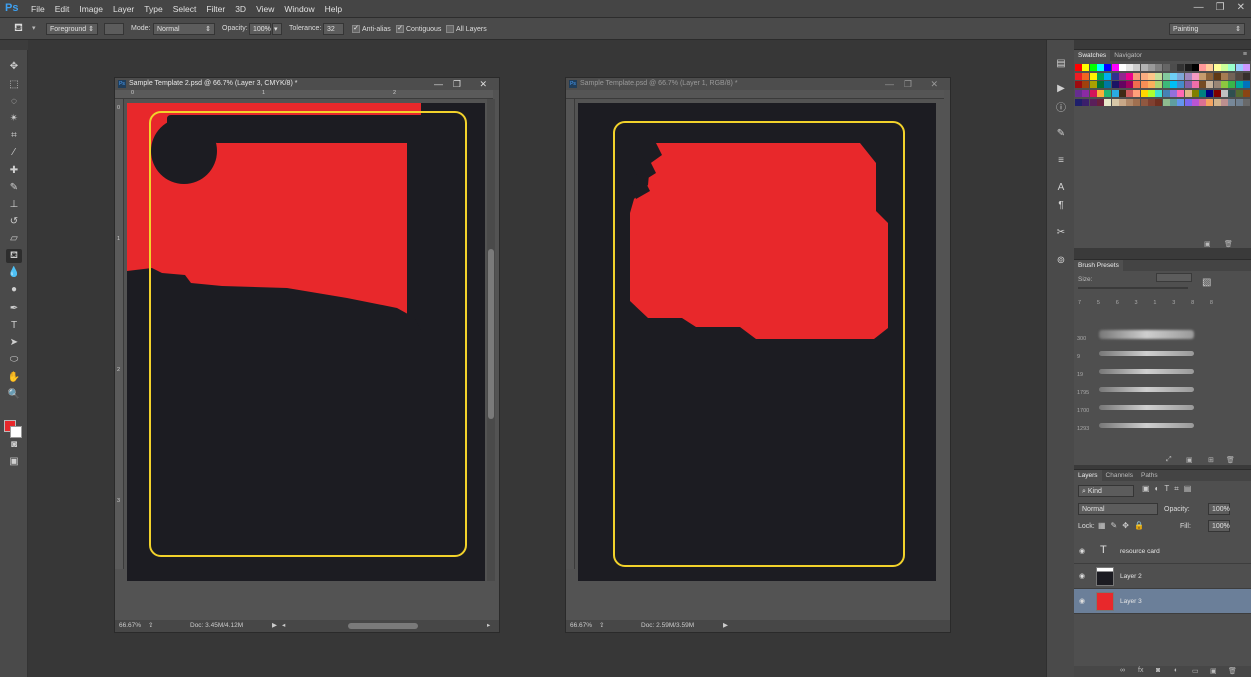 This screenshot has height=677, width=1251. Describe the element at coordinates (1061, 233) in the screenshot. I see `tool-presets-icon: ✂` at that location.